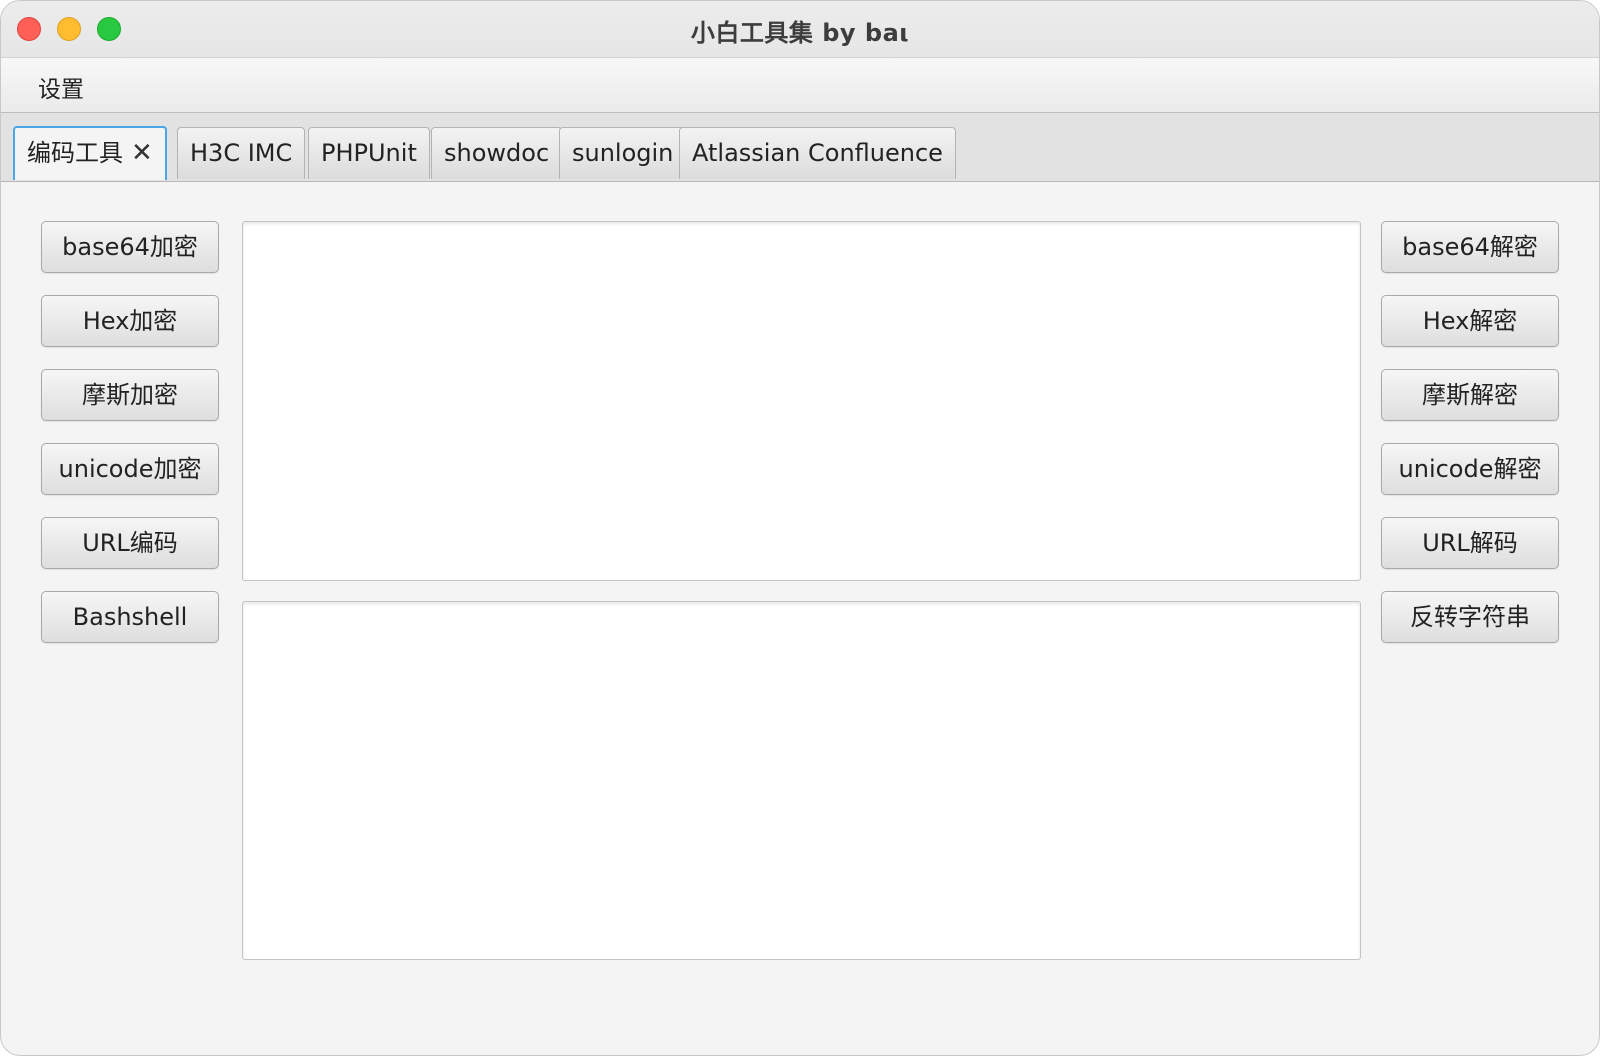  Describe the element at coordinates (1470, 395) in the screenshot. I see `morse-decode-button: 摩斯解密` at that location.